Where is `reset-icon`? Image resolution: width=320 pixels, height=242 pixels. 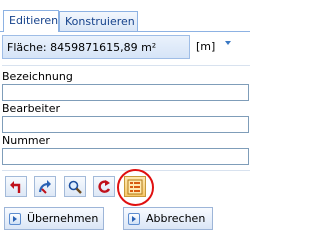
reset-icon is located at coordinates (104, 186).